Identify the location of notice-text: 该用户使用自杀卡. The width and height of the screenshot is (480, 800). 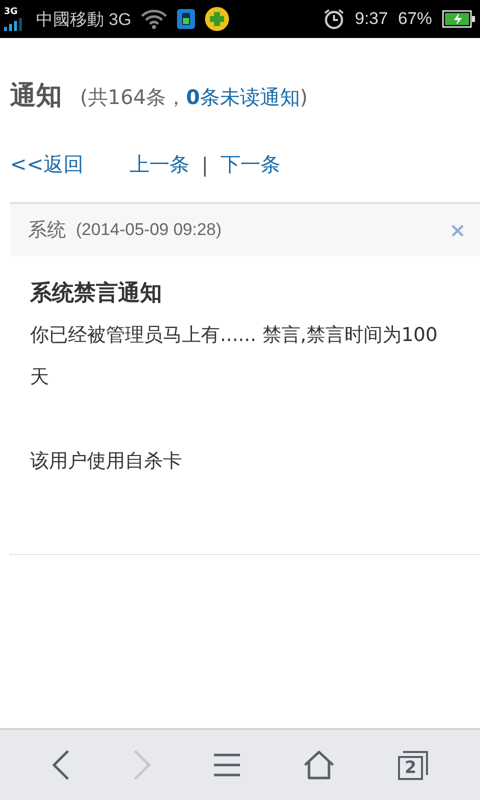
(106, 461).